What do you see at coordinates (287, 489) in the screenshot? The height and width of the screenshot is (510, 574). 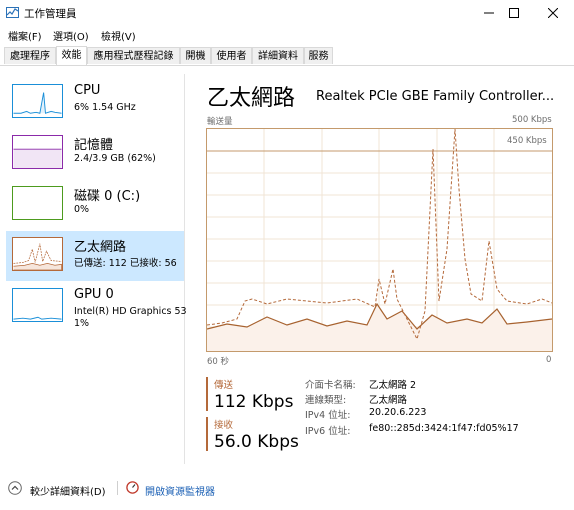 I see `footer-bar: 較少詳細資料(D) 開啟資源監視器` at bounding box center [287, 489].